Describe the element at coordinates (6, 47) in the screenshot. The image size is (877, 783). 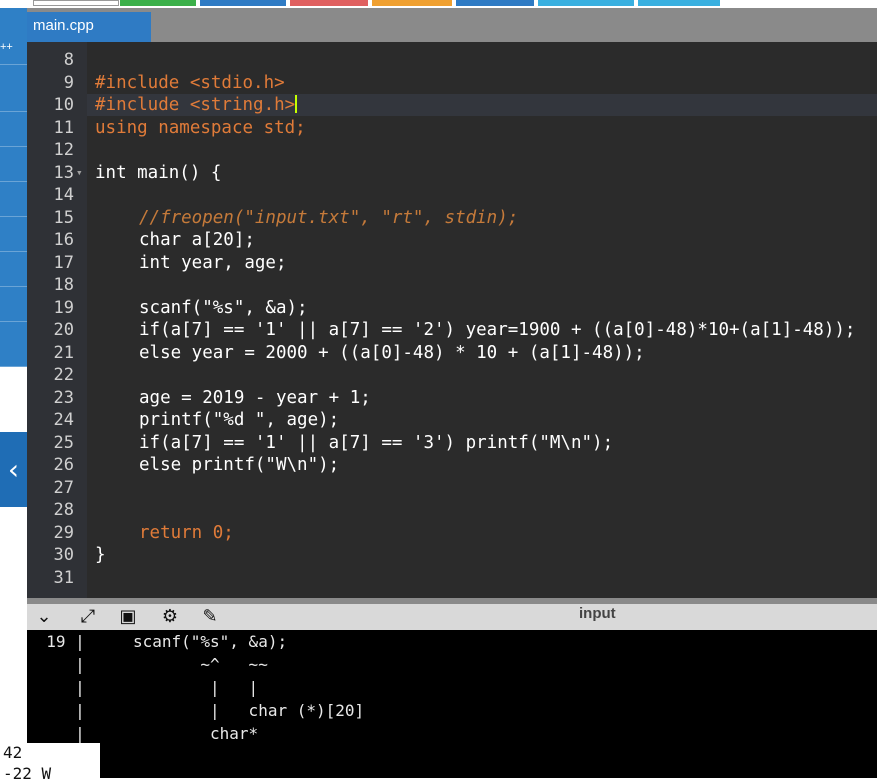
I see `sidebar-language-label: ++` at that location.